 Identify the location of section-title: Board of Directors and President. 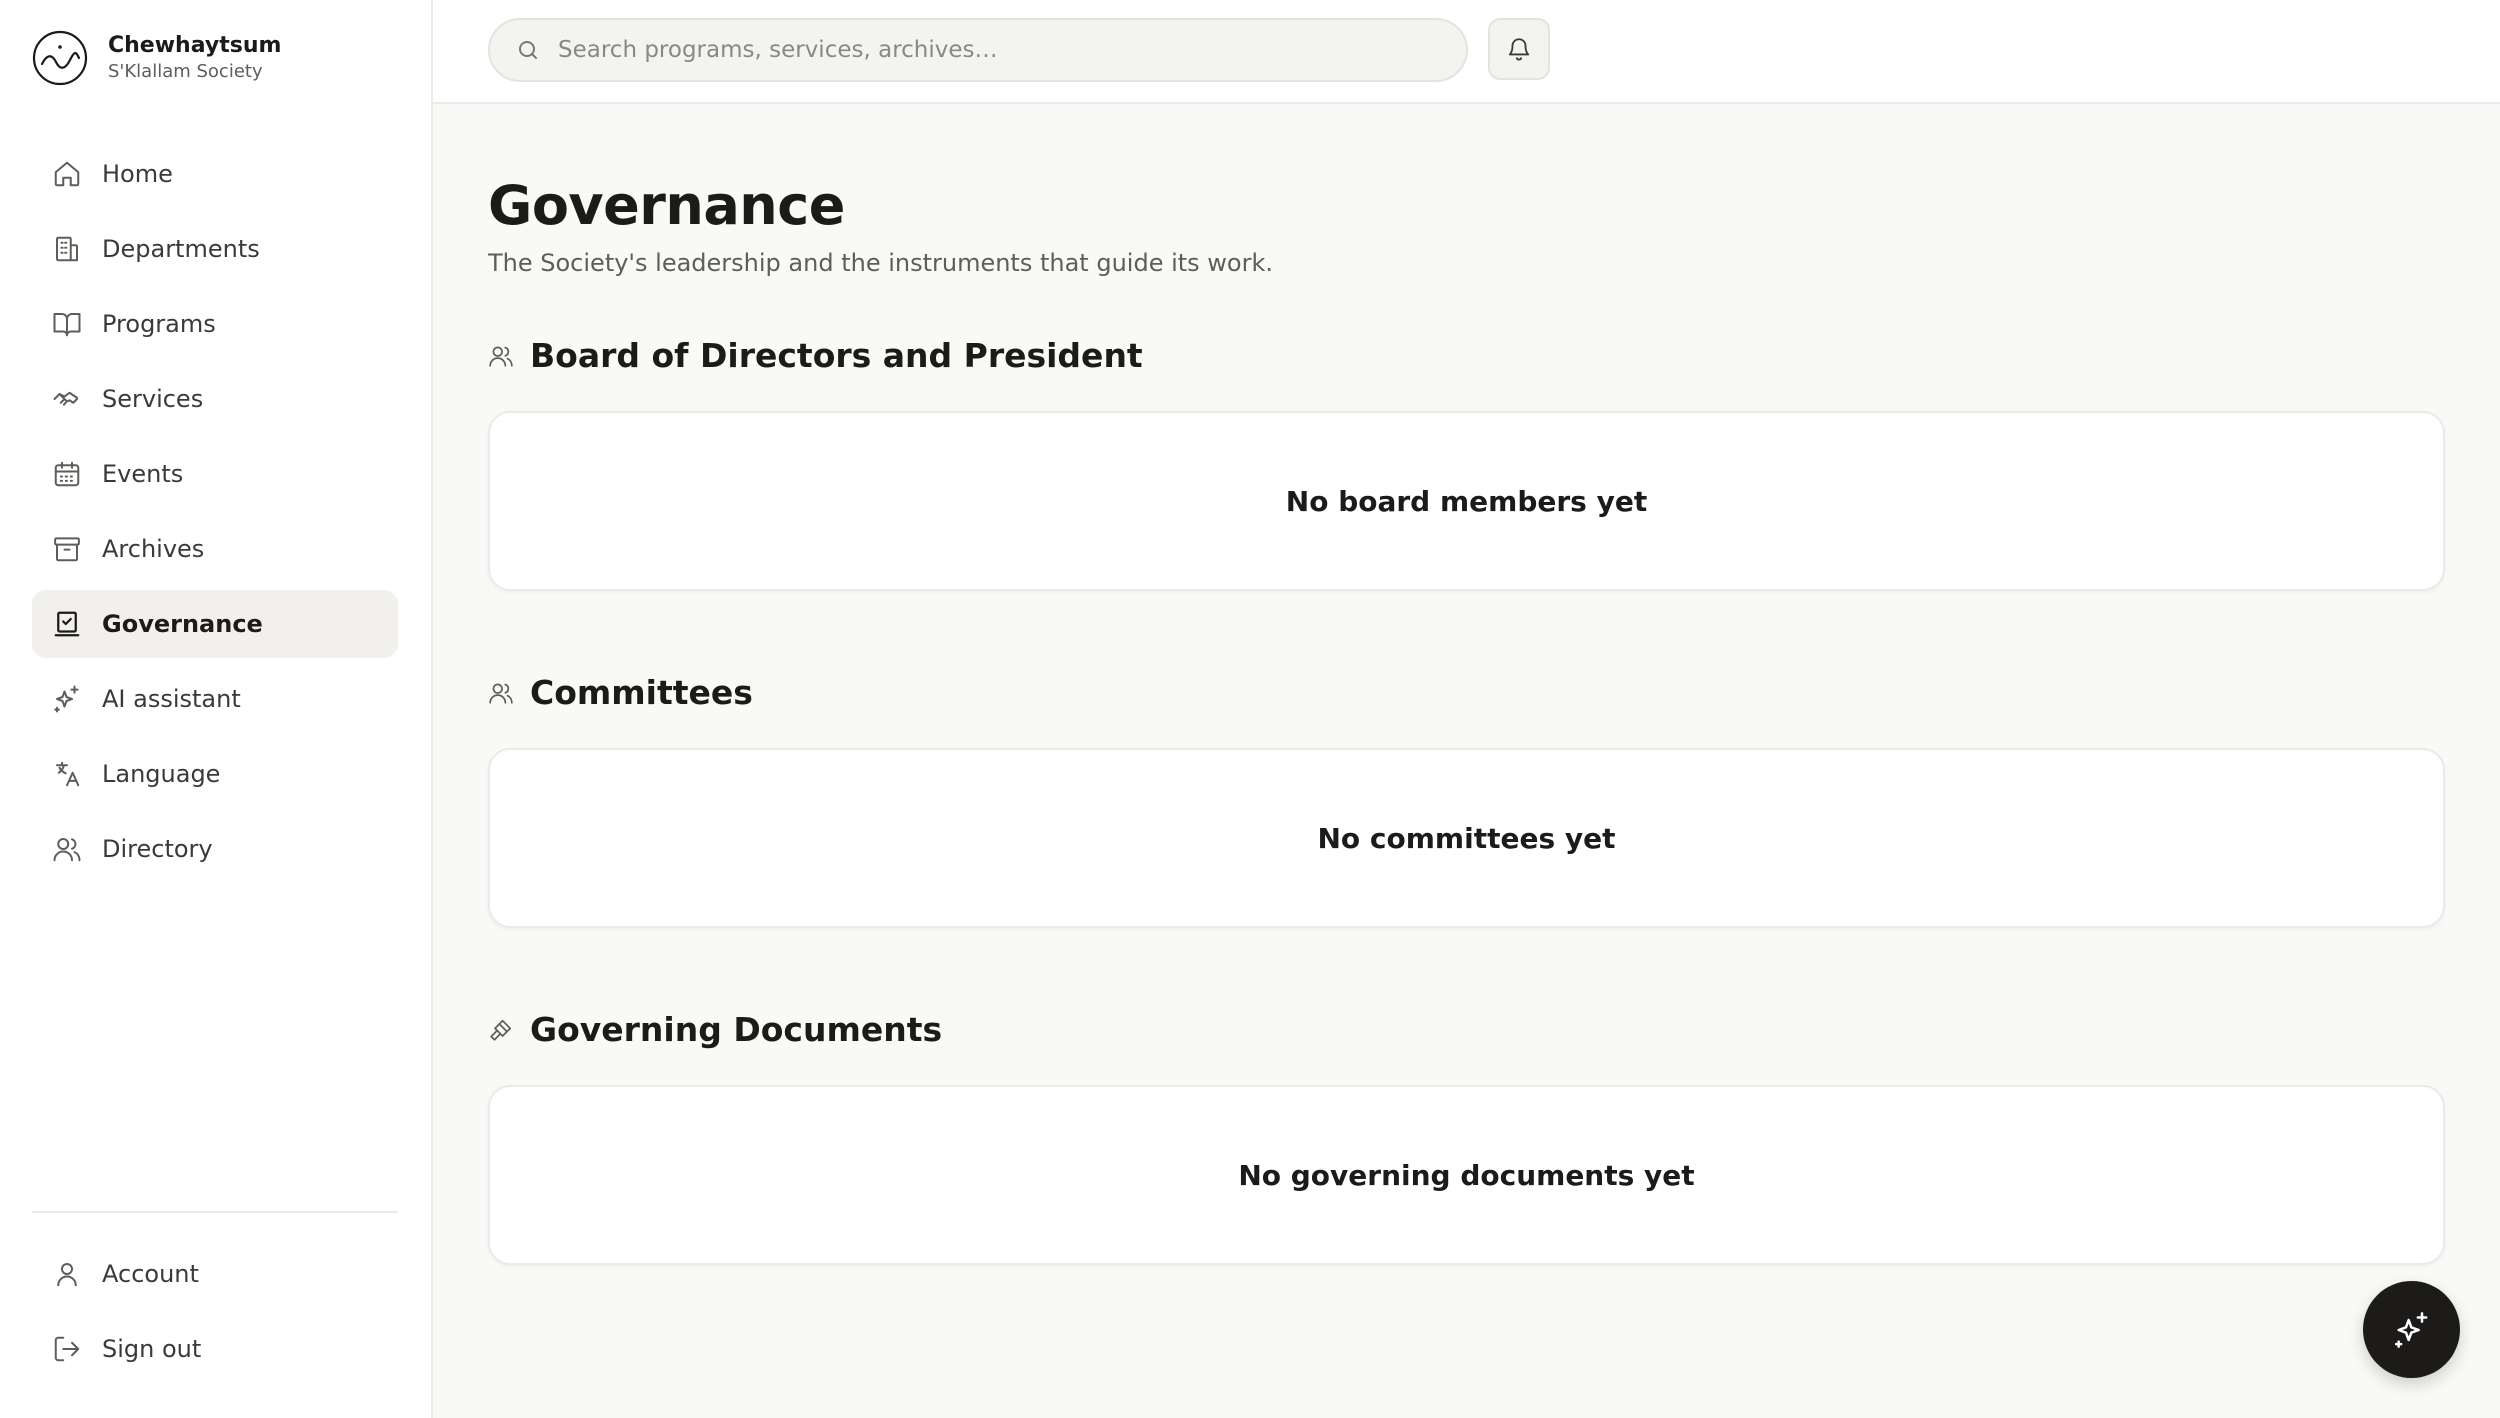
(836, 355).